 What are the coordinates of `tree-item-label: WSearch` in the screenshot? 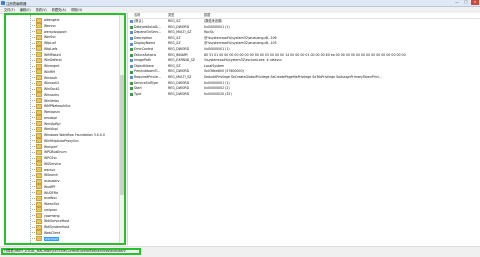 It's located at (51, 175).